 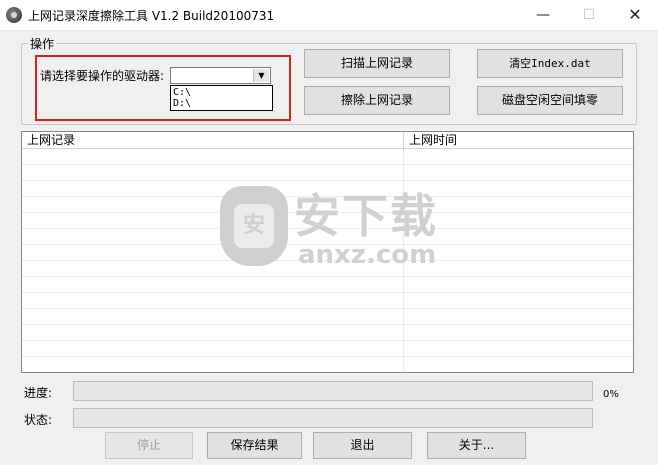 I want to click on drive-combobox: ▼, so click(x=220, y=75).